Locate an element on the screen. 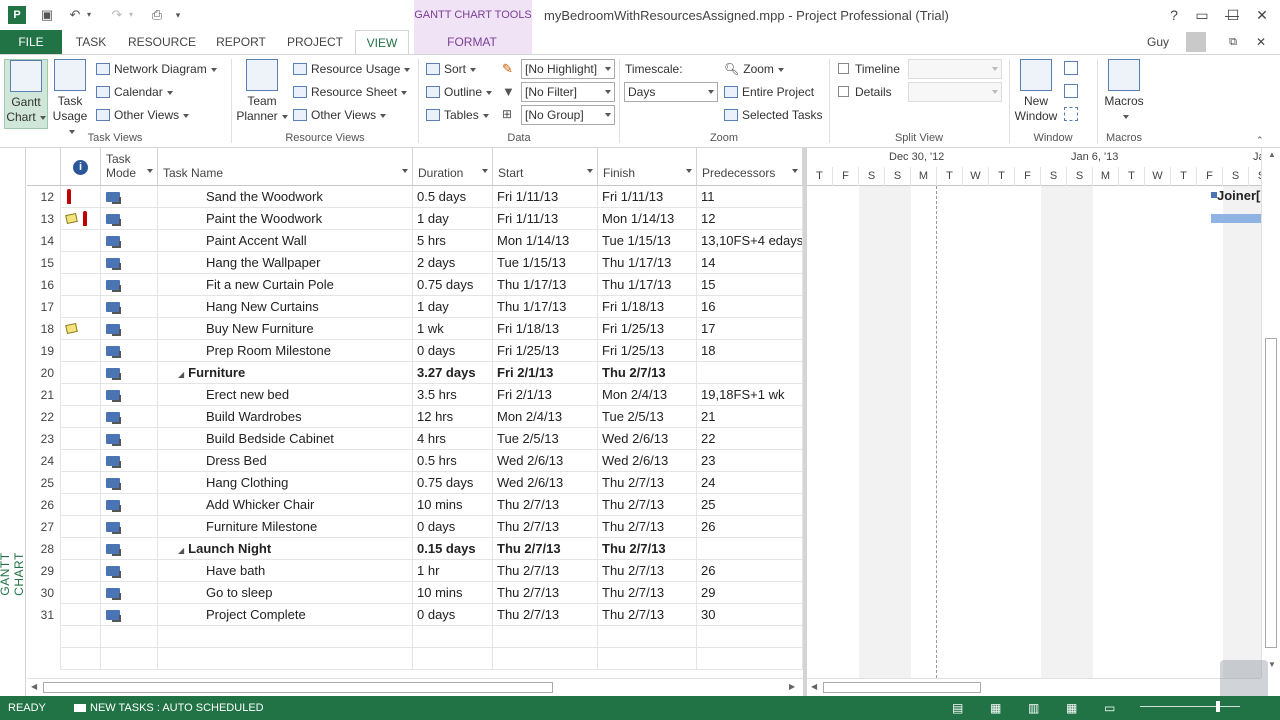  tab-task: TASK is located at coordinates (91, 42).